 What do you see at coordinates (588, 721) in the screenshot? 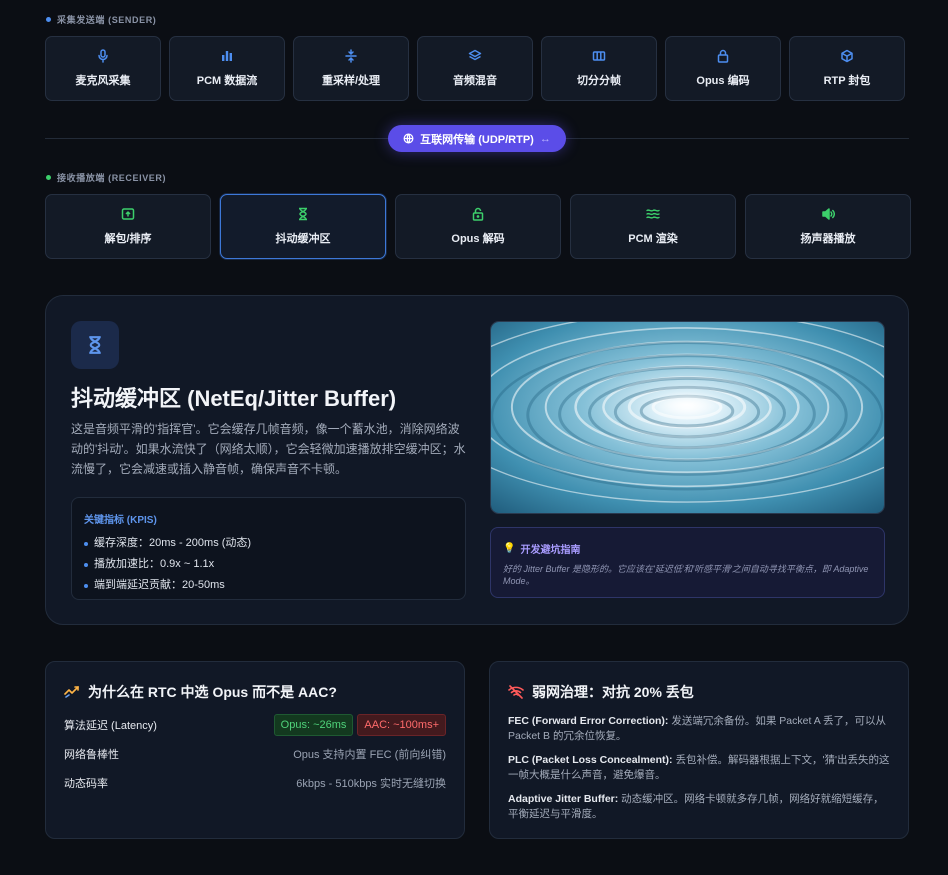
I see `fec-term: FEC (Forward Error Correction):` at bounding box center [588, 721].